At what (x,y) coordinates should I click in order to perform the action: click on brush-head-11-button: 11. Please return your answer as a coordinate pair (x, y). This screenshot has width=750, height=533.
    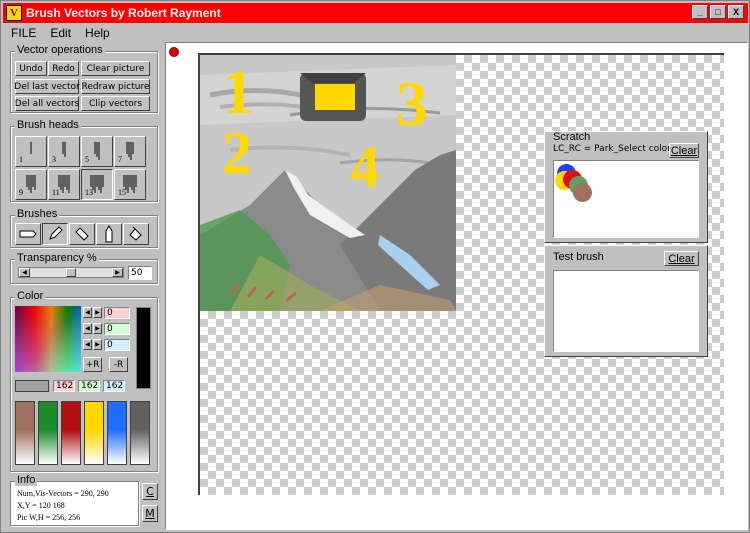
    Looking at the image, I should click on (64, 184).